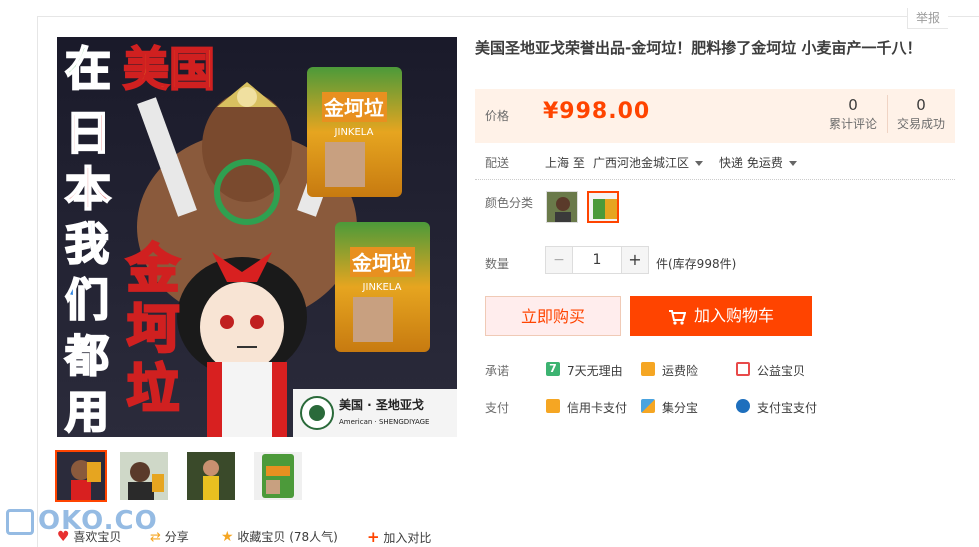 This screenshot has width=979, height=547. What do you see at coordinates (373, 537) in the screenshot?
I see `plus-icon: +` at bounding box center [373, 537].